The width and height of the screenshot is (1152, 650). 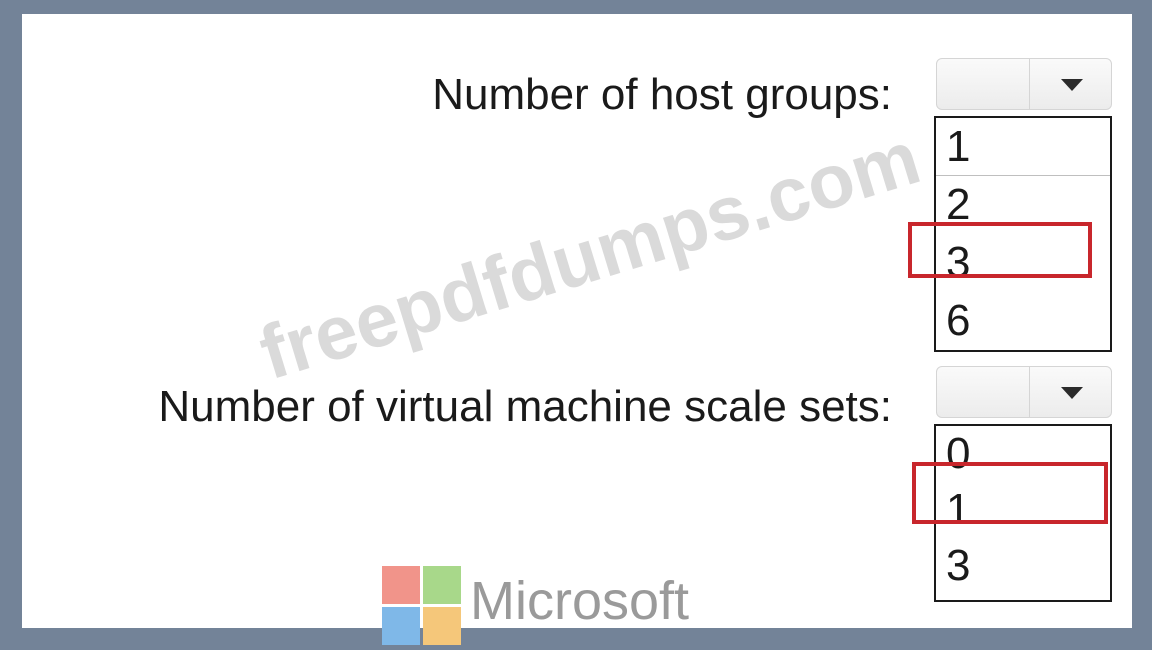 I want to click on host-groups-options: 1 2 3 6, so click(x=1023, y=234).